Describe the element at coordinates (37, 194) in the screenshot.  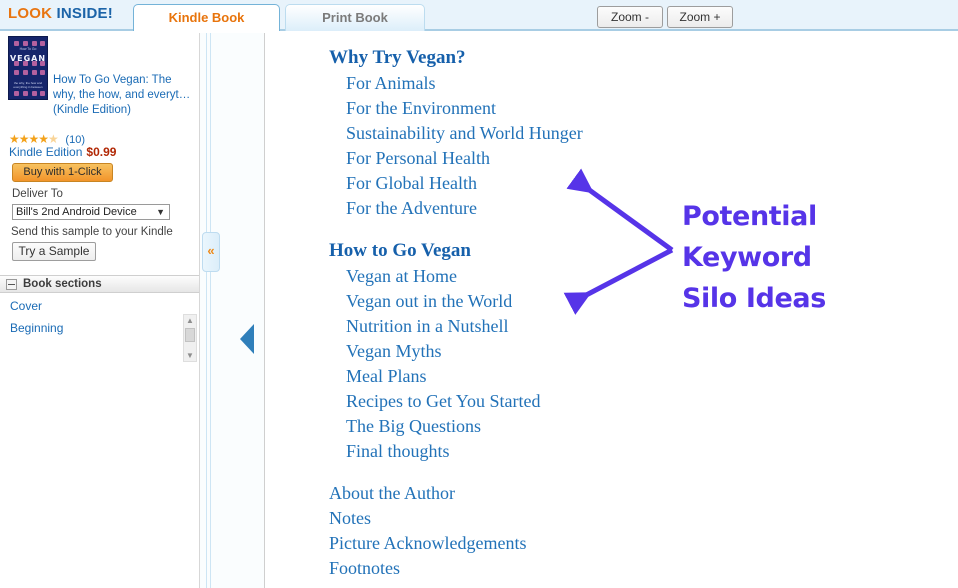
I see `deliver-to-label: Deliver To` at that location.